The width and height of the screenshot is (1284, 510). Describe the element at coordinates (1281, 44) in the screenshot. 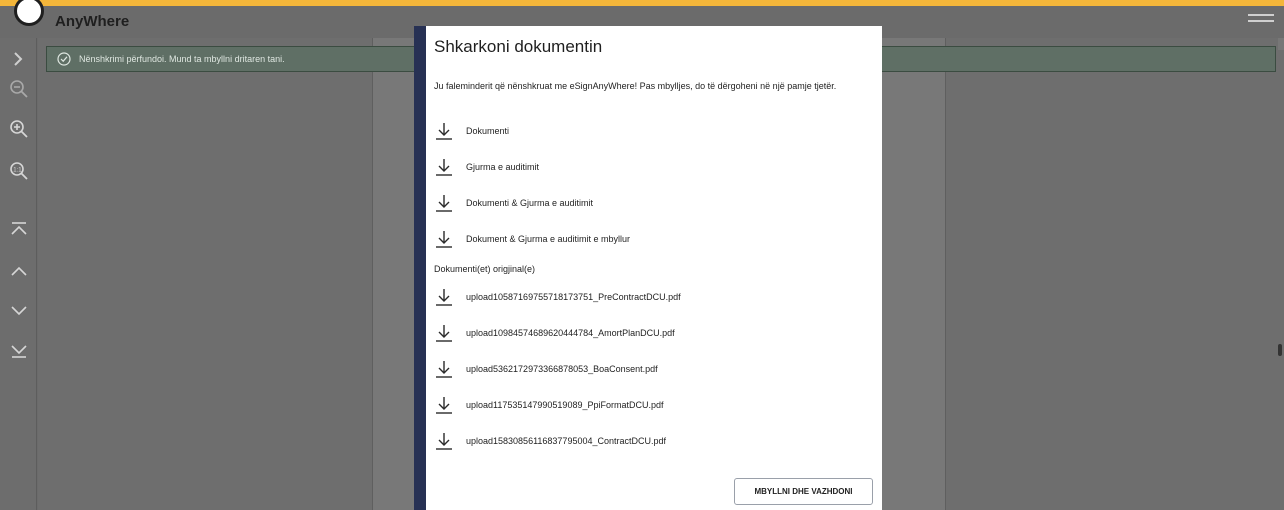

I see `scroll-handle` at that location.